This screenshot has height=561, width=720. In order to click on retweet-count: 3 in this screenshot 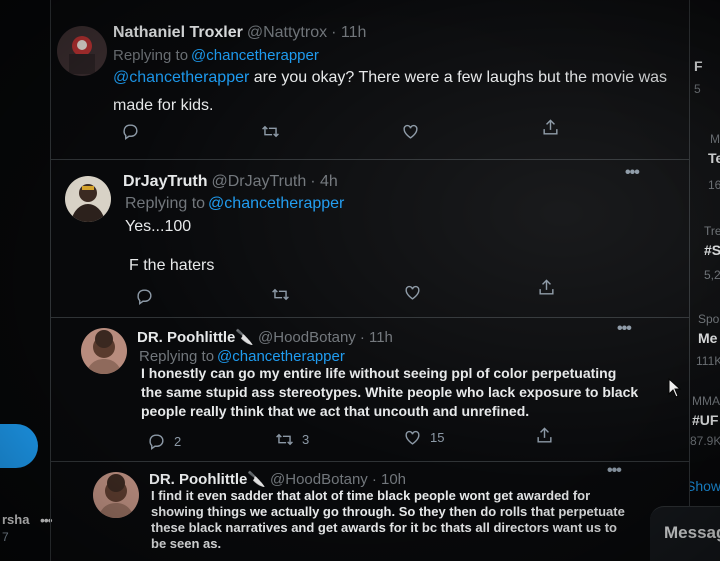, I will do `click(306, 439)`.